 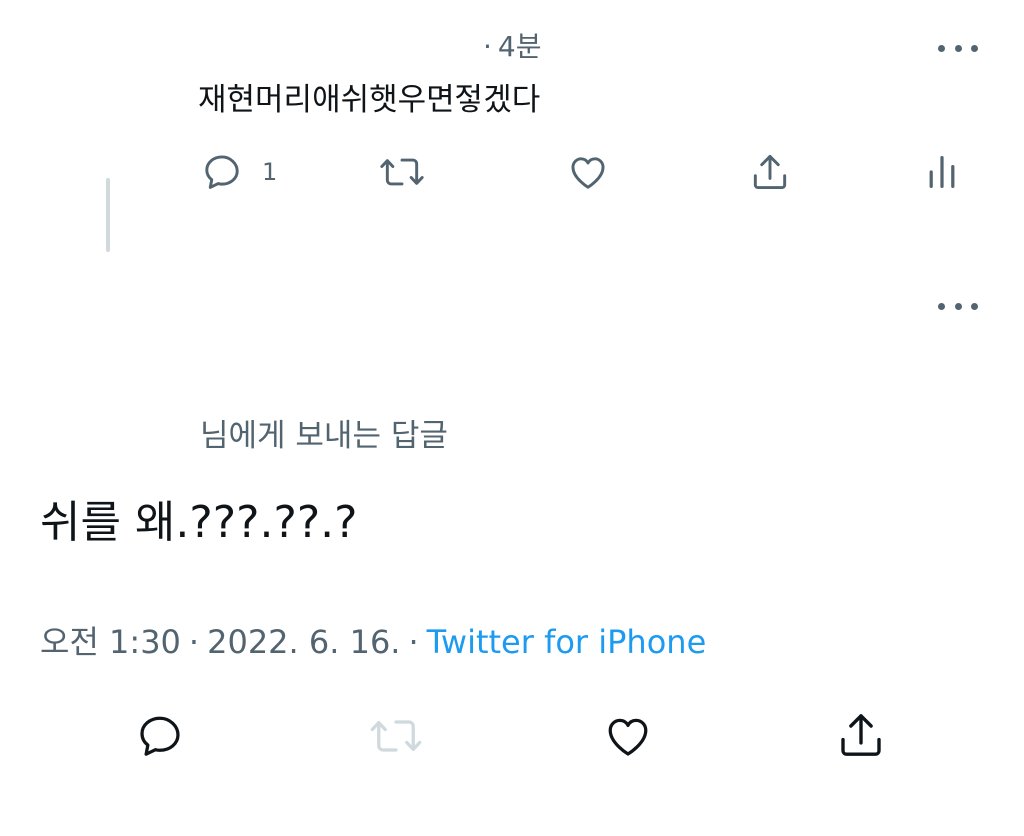 I want to click on main-share-button, so click(x=861, y=735).